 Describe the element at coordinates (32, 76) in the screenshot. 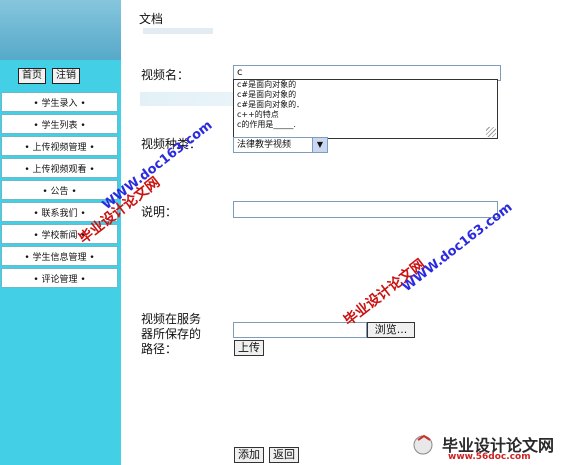

I see `home-button: 首页` at that location.